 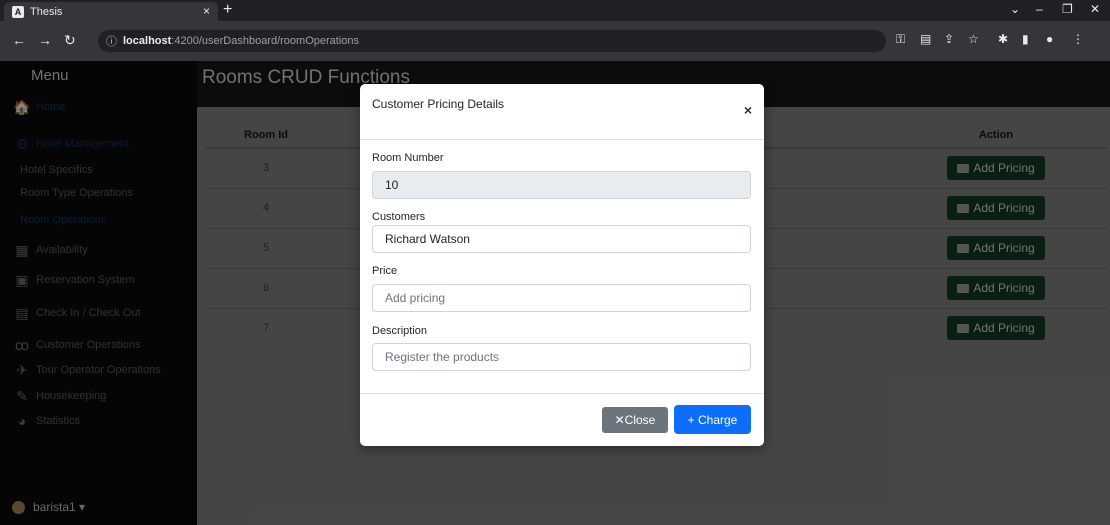 What do you see at coordinates (561, 298) in the screenshot?
I see `price-input` at bounding box center [561, 298].